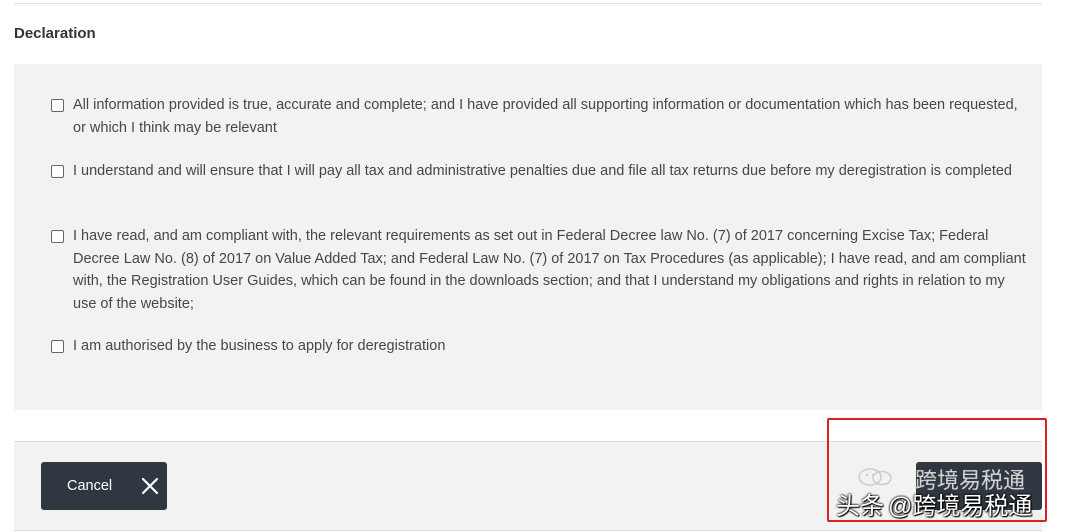  I want to click on declaration-checkbox-compliance, so click(57, 236).